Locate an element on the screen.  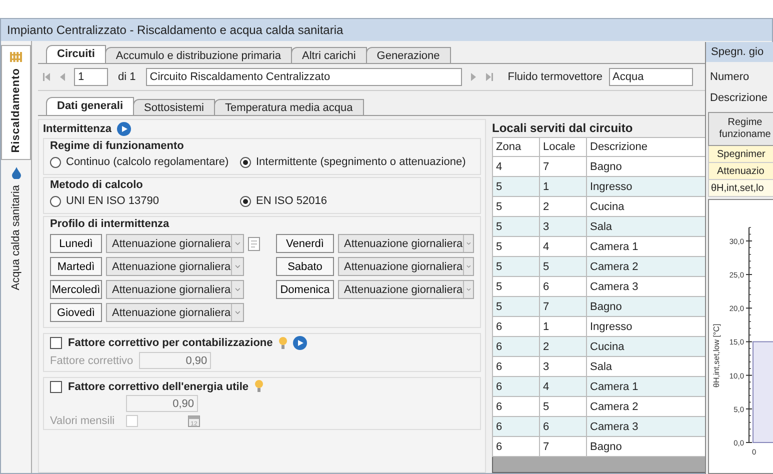
day-button: Lunedì is located at coordinates (76, 243).